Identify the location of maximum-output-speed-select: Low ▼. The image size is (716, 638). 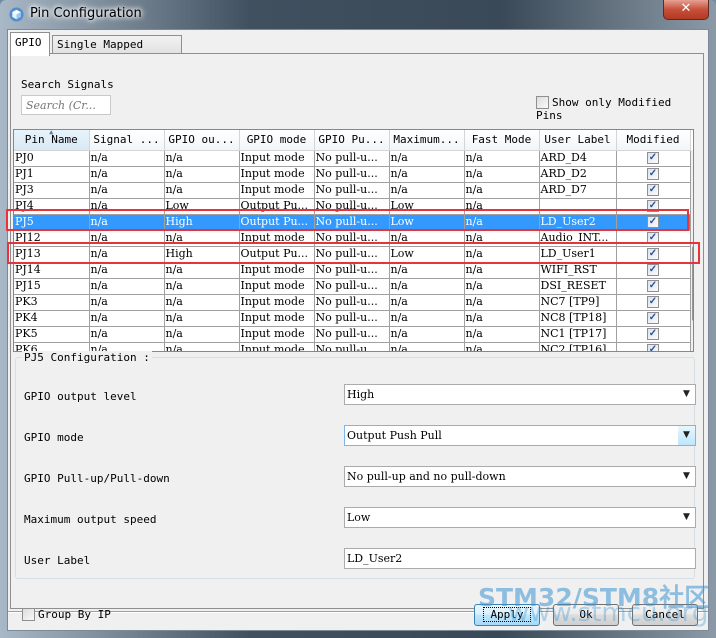
(520, 517).